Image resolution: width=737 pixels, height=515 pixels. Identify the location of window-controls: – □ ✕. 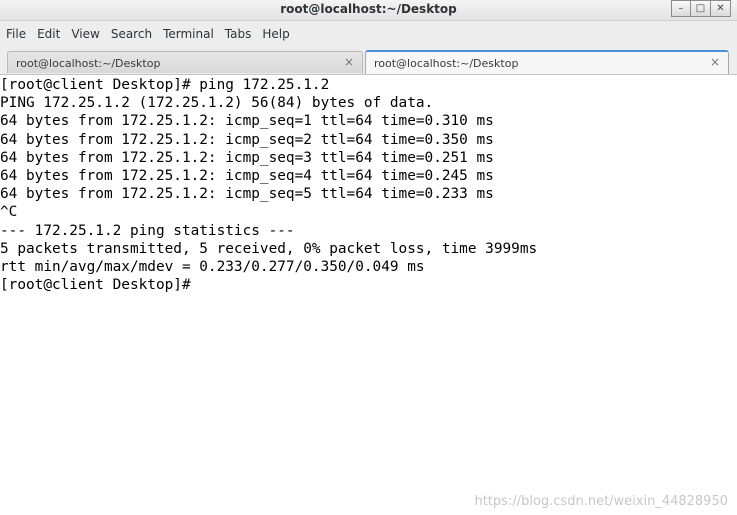
(701, 8).